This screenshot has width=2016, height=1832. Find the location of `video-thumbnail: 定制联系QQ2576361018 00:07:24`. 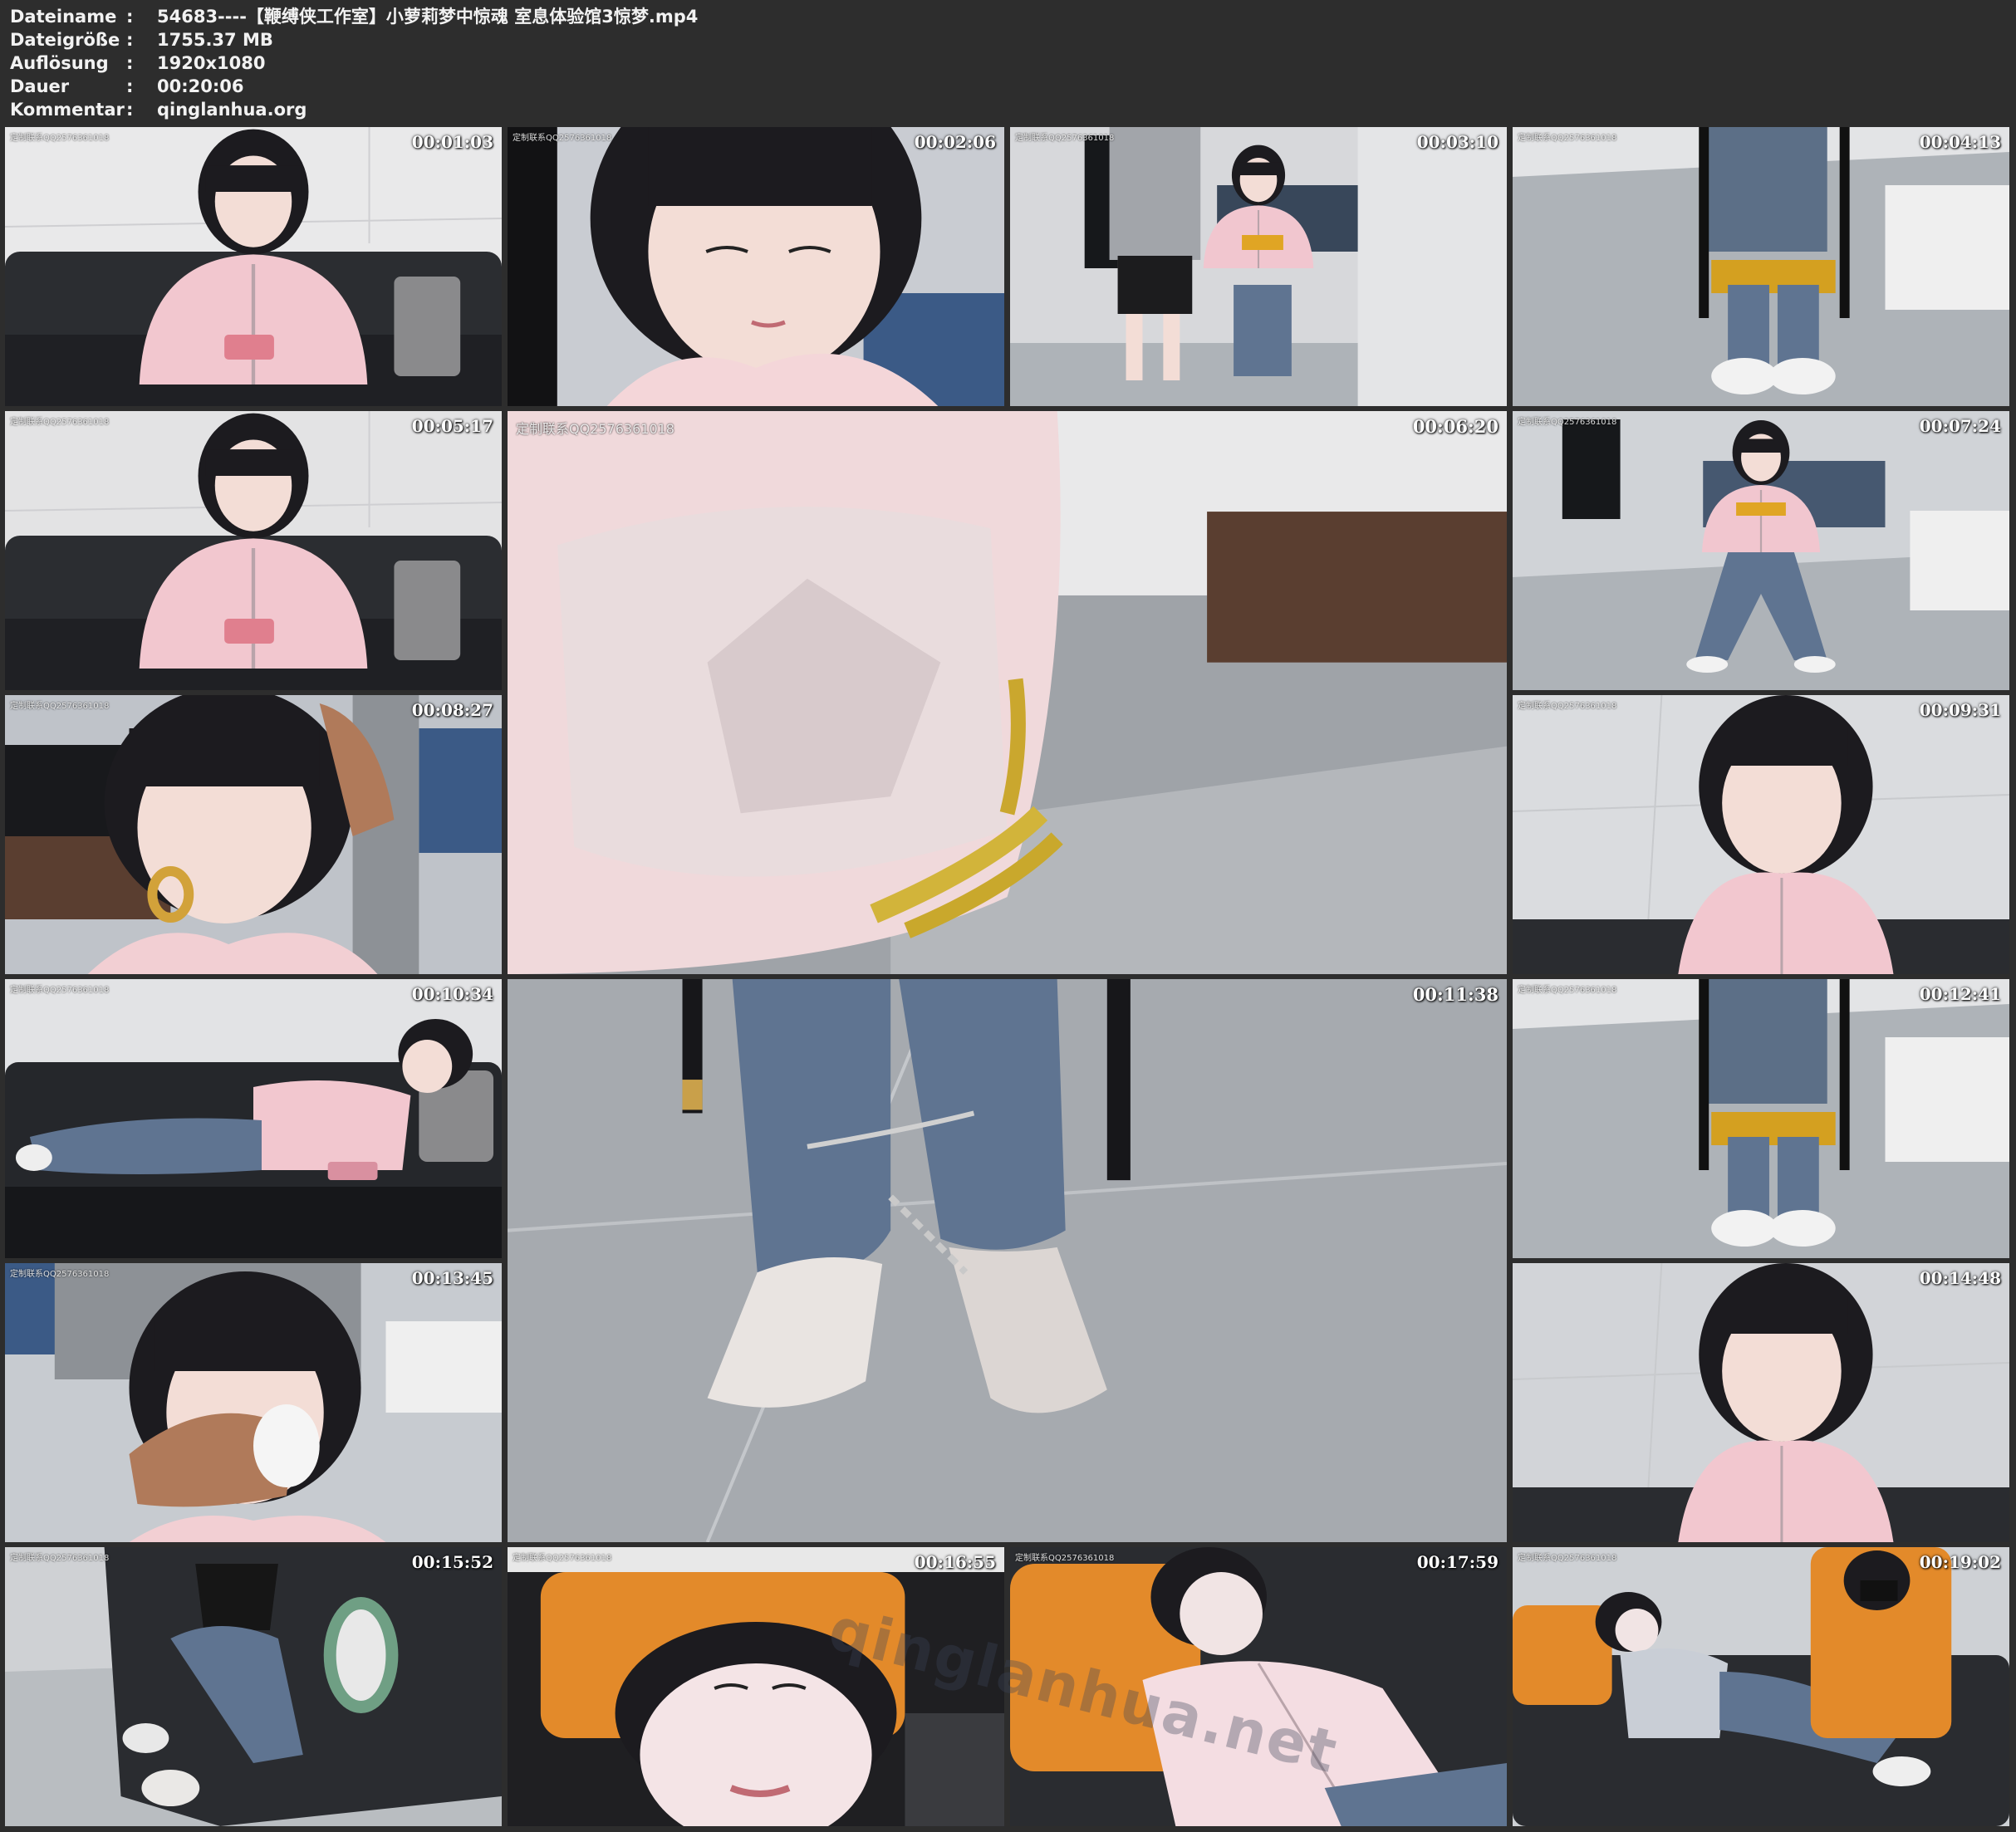

video-thumbnail: 定制联系QQ2576361018 00:07:24 is located at coordinates (1761, 550).